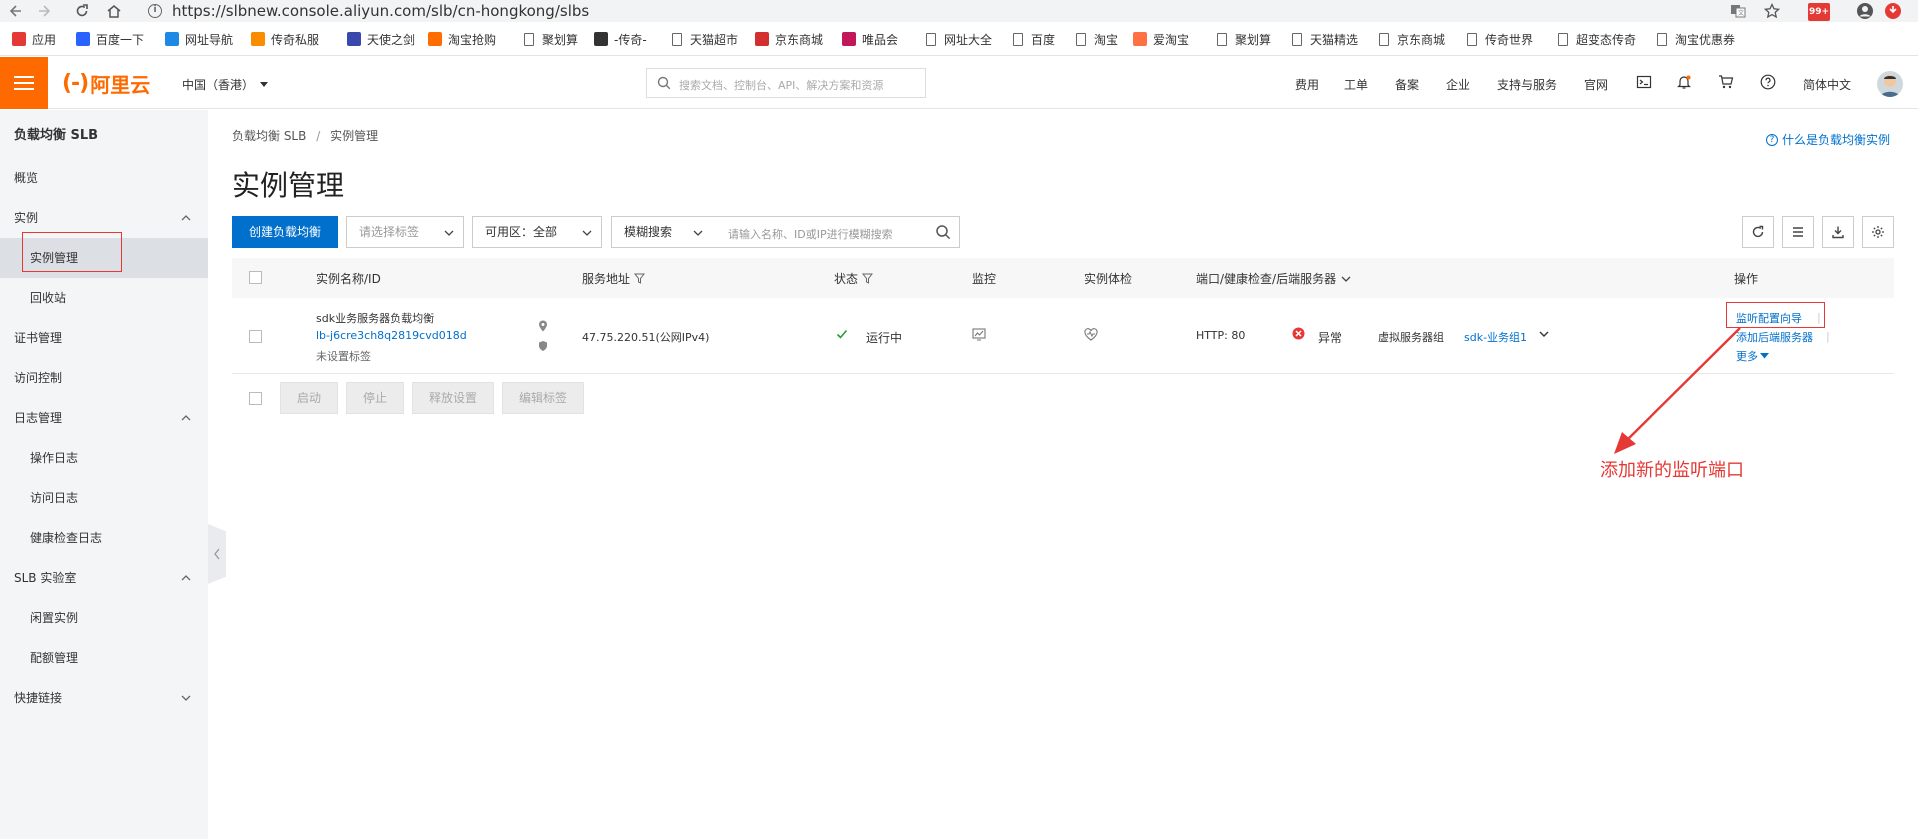 This screenshot has width=1918, height=839. Describe the element at coordinates (217, 554) in the screenshot. I see `sidebar-collapse-handle` at that location.